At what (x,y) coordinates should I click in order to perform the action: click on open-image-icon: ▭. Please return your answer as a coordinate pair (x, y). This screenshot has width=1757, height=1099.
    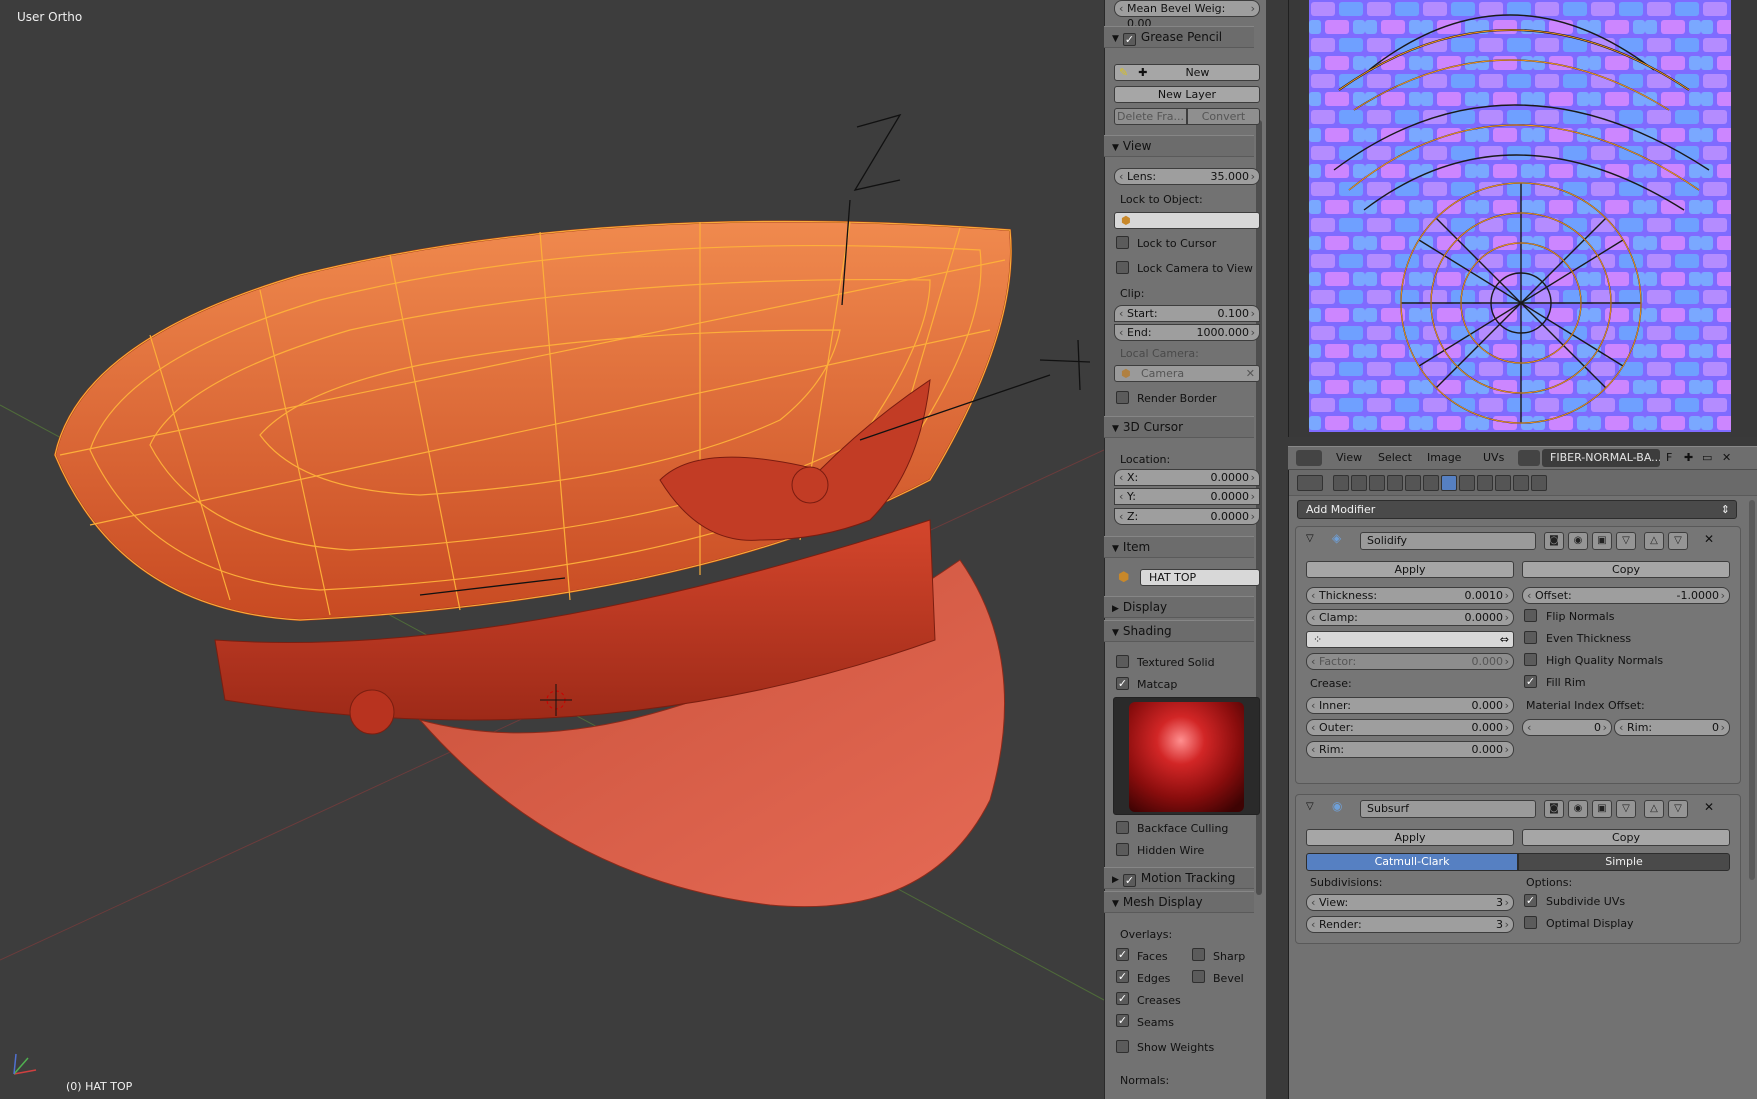
    Looking at the image, I should click on (1707, 457).